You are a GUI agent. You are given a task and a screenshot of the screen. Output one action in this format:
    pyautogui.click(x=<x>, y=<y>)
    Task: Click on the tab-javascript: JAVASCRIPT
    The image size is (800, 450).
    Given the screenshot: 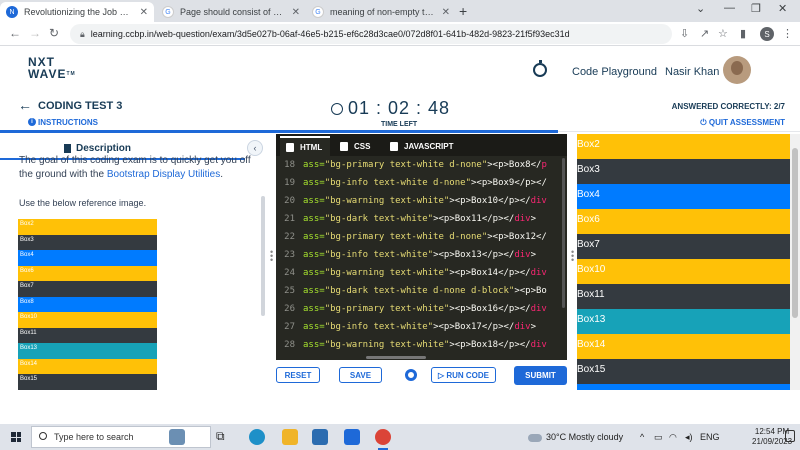 What is the action you would take?
    pyautogui.click(x=429, y=146)
    